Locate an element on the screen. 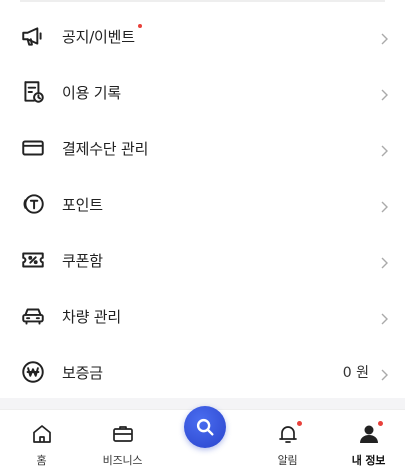 The image size is (405, 473). menu-item-label: 보증금 is located at coordinates (82, 372).